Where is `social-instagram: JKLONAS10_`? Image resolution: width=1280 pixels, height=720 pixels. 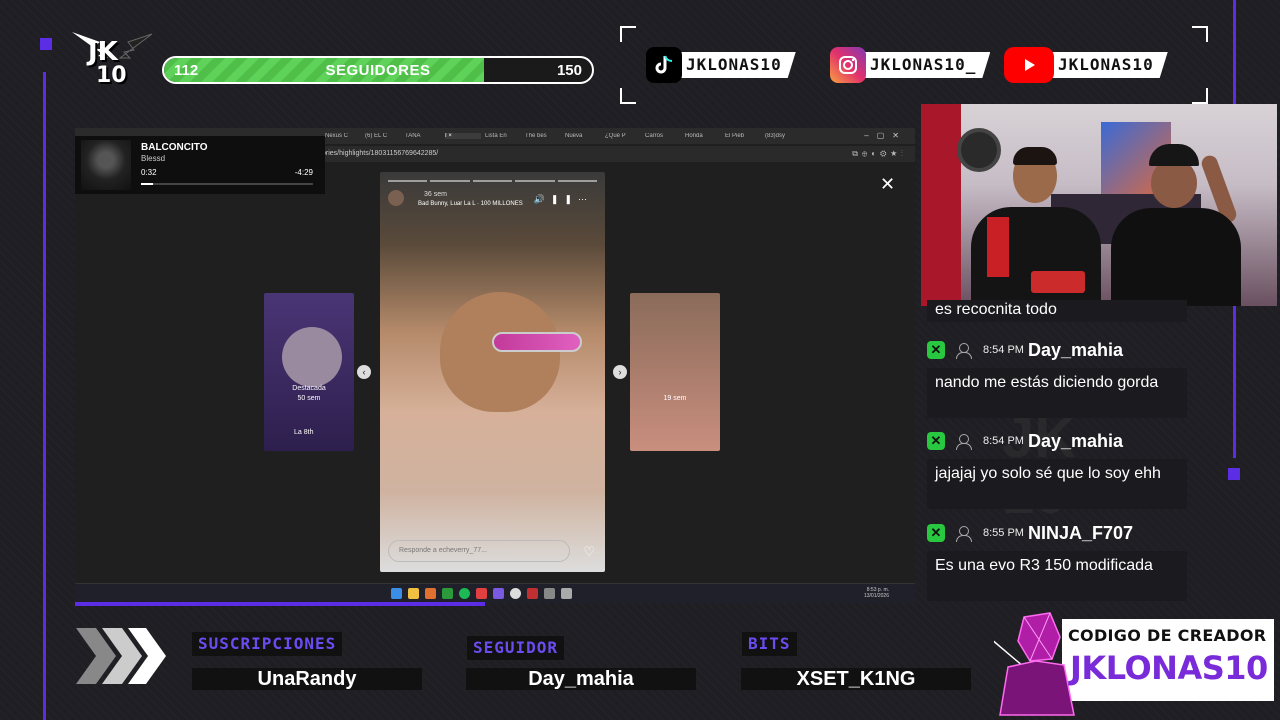
social-instagram: JKLONAS10_ is located at coordinates (910, 65).